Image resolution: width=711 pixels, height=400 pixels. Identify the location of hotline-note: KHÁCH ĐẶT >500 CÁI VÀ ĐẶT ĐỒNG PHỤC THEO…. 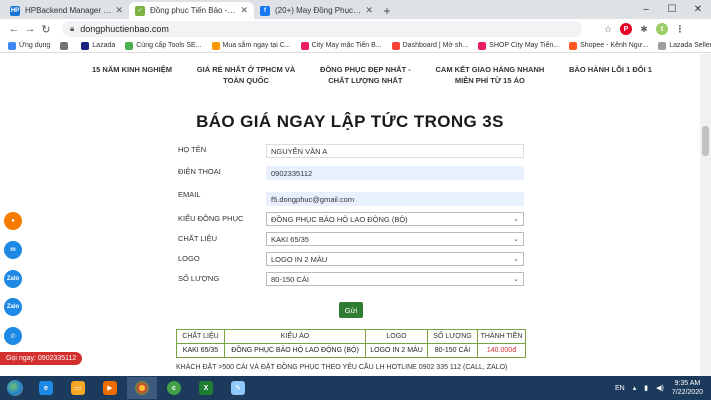
(342, 367).